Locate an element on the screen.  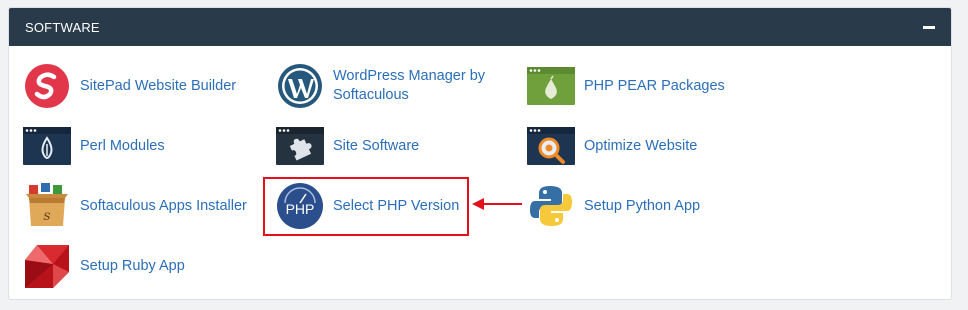
item-label: Setup Ruby App is located at coordinates (132, 265).